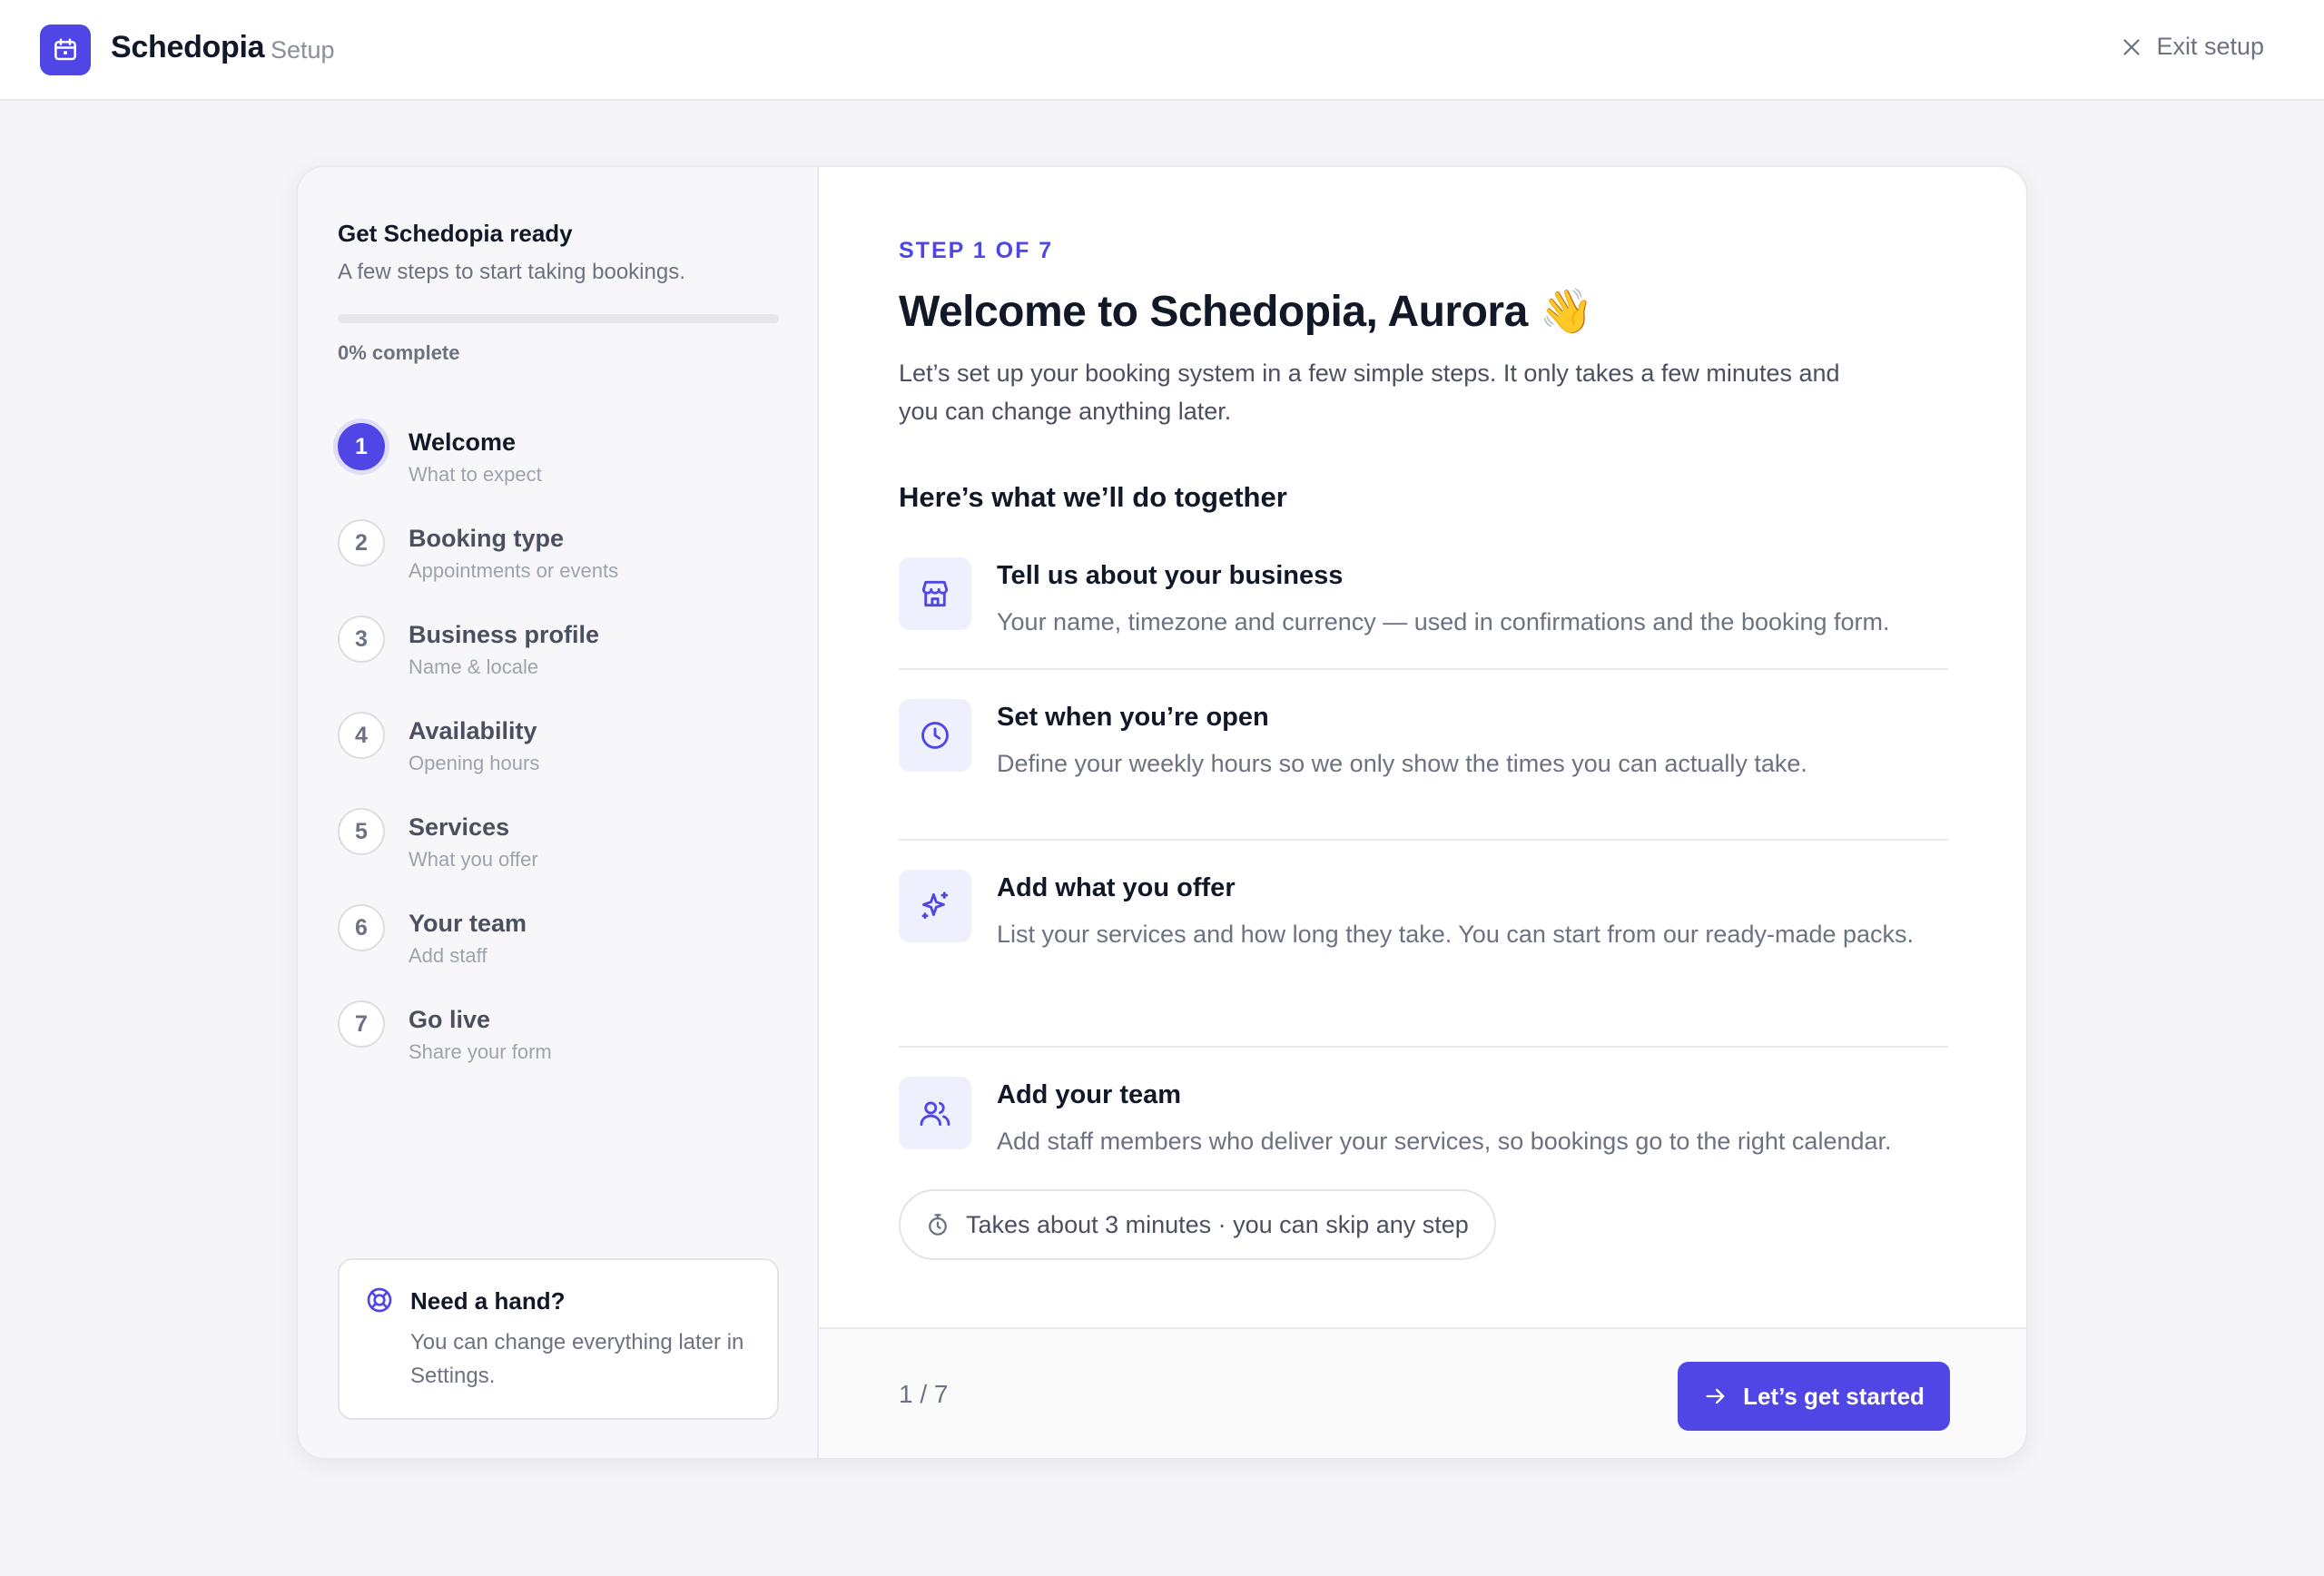 Image resolution: width=2324 pixels, height=1576 pixels. What do you see at coordinates (560, 664) in the screenshot?
I see `step-item-business-profile: 3 Business profile Name & locale` at bounding box center [560, 664].